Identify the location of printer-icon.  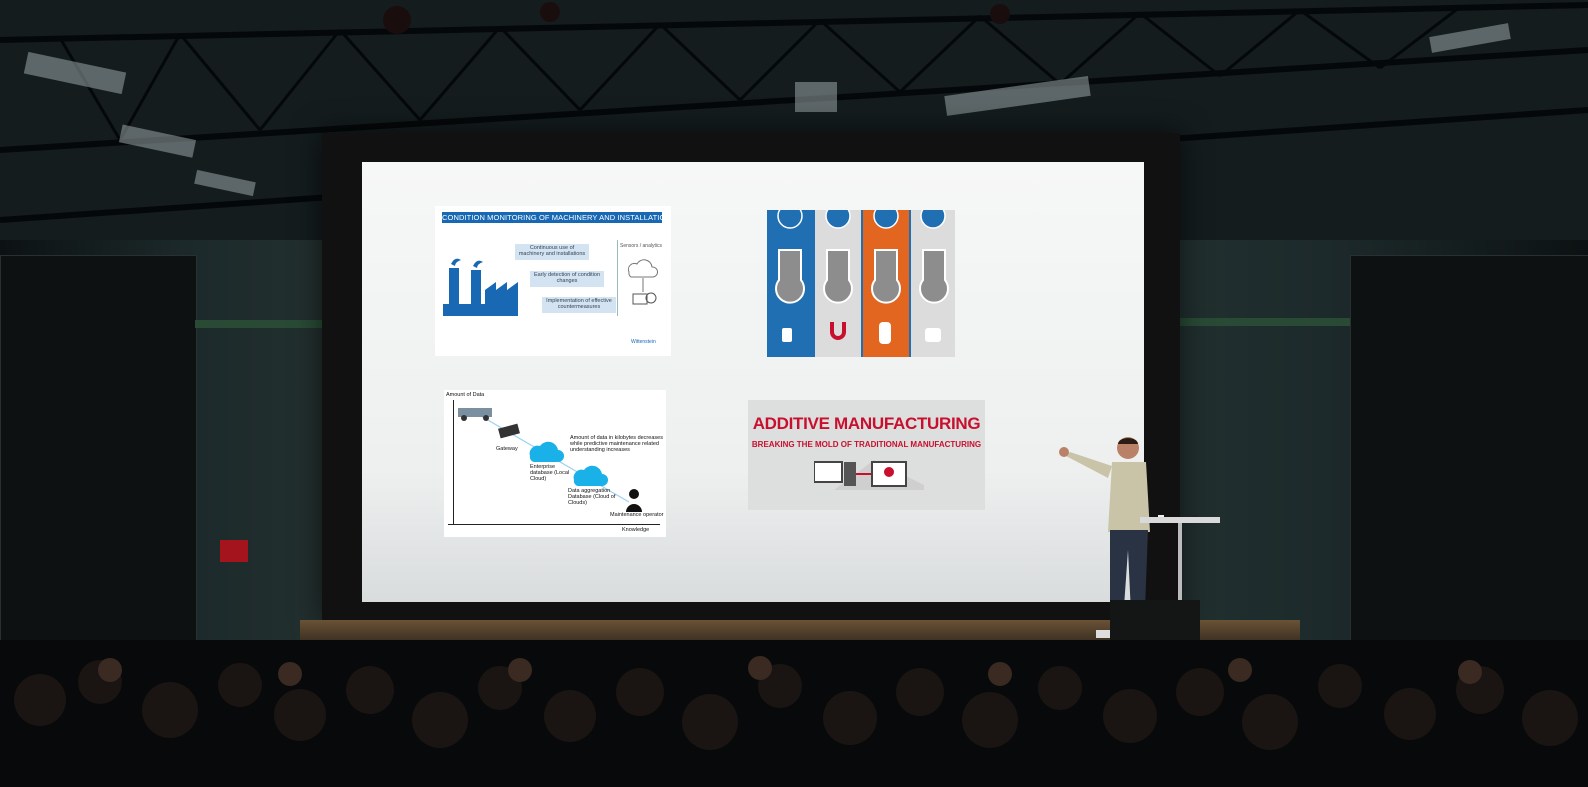
(869, 475).